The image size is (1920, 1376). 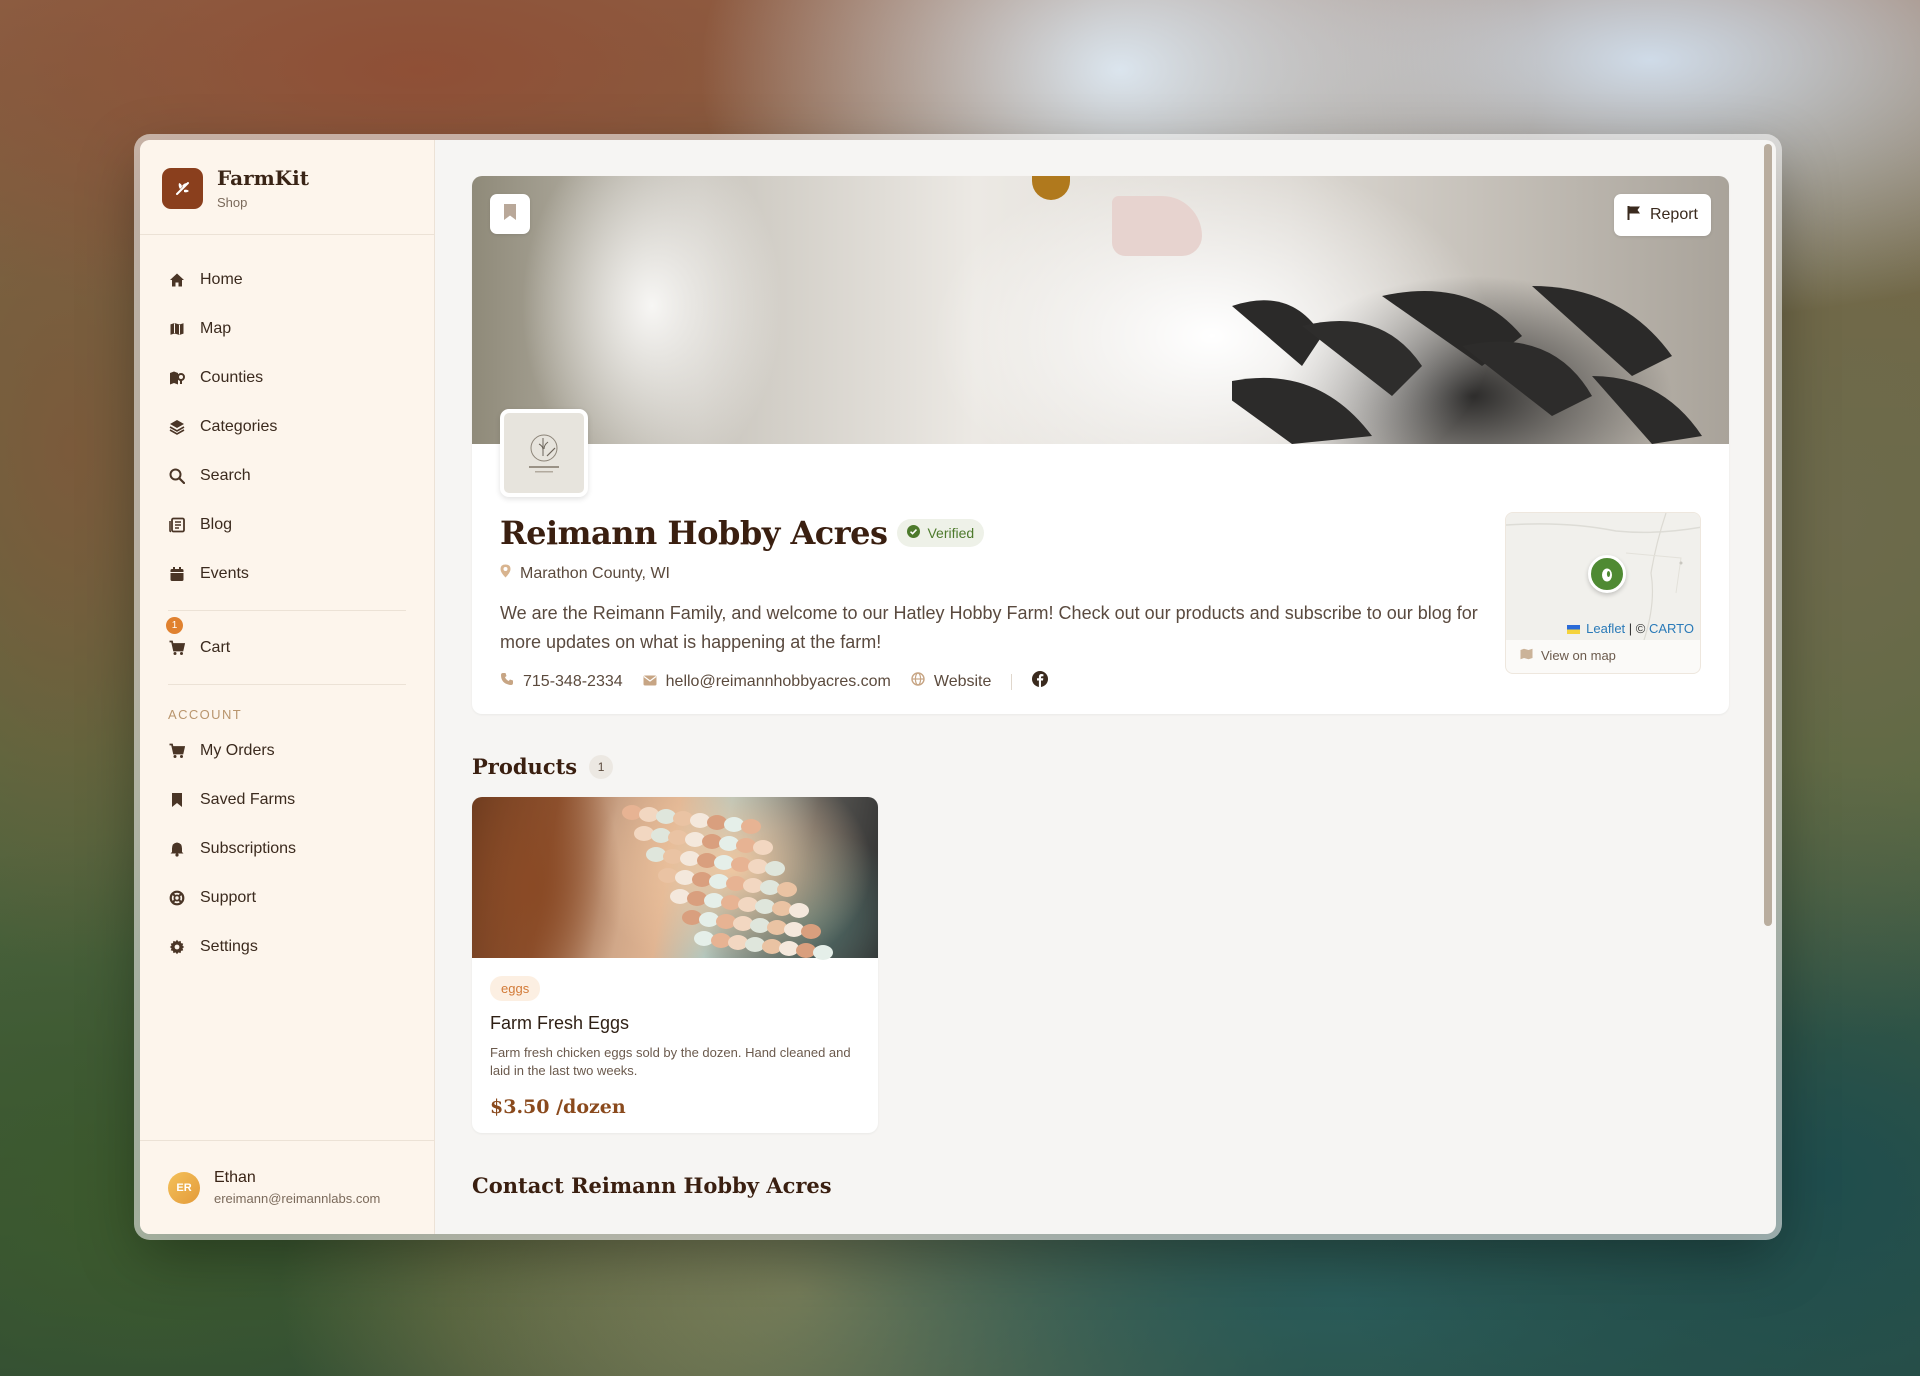 I want to click on globe-icon, so click(x=918, y=681).